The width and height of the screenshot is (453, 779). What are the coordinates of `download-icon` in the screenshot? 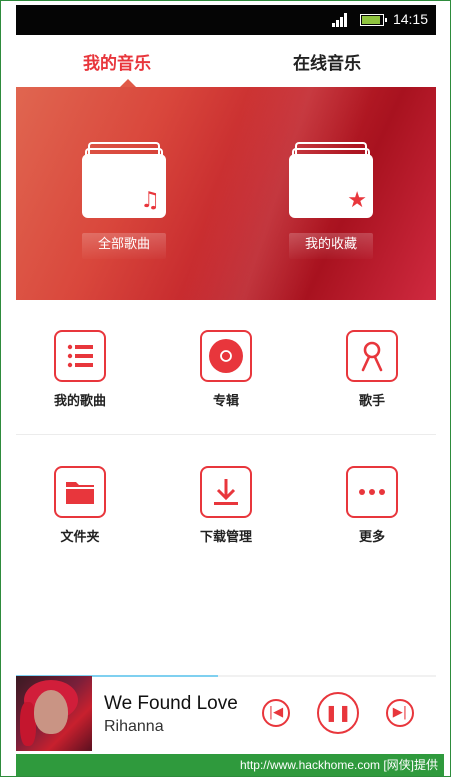 It's located at (226, 492).